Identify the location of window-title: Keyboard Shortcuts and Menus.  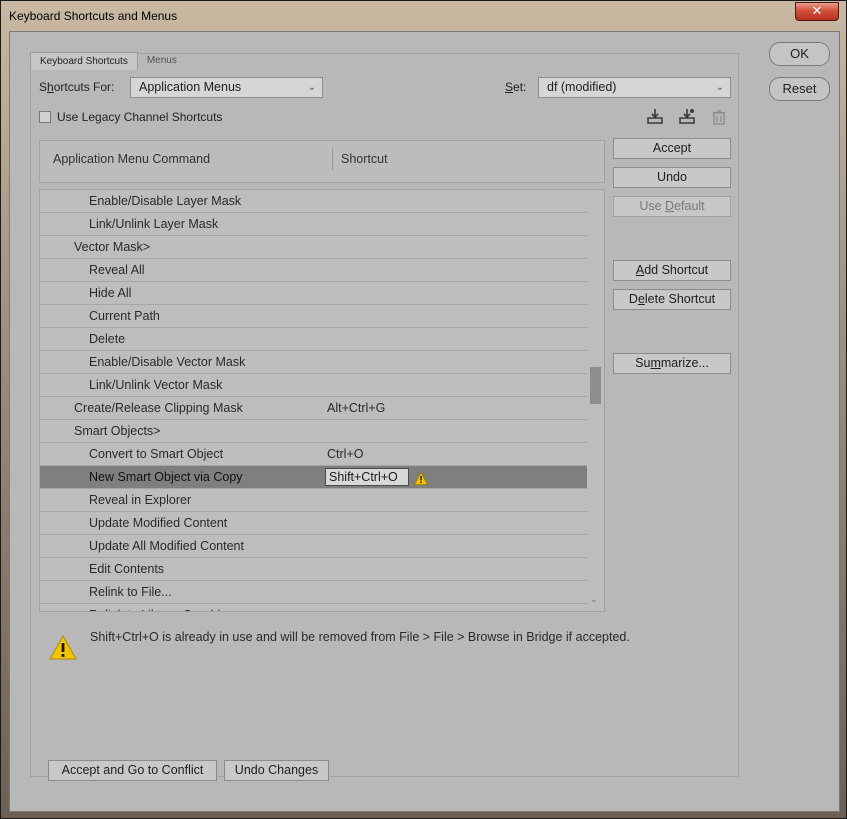
(93, 16).